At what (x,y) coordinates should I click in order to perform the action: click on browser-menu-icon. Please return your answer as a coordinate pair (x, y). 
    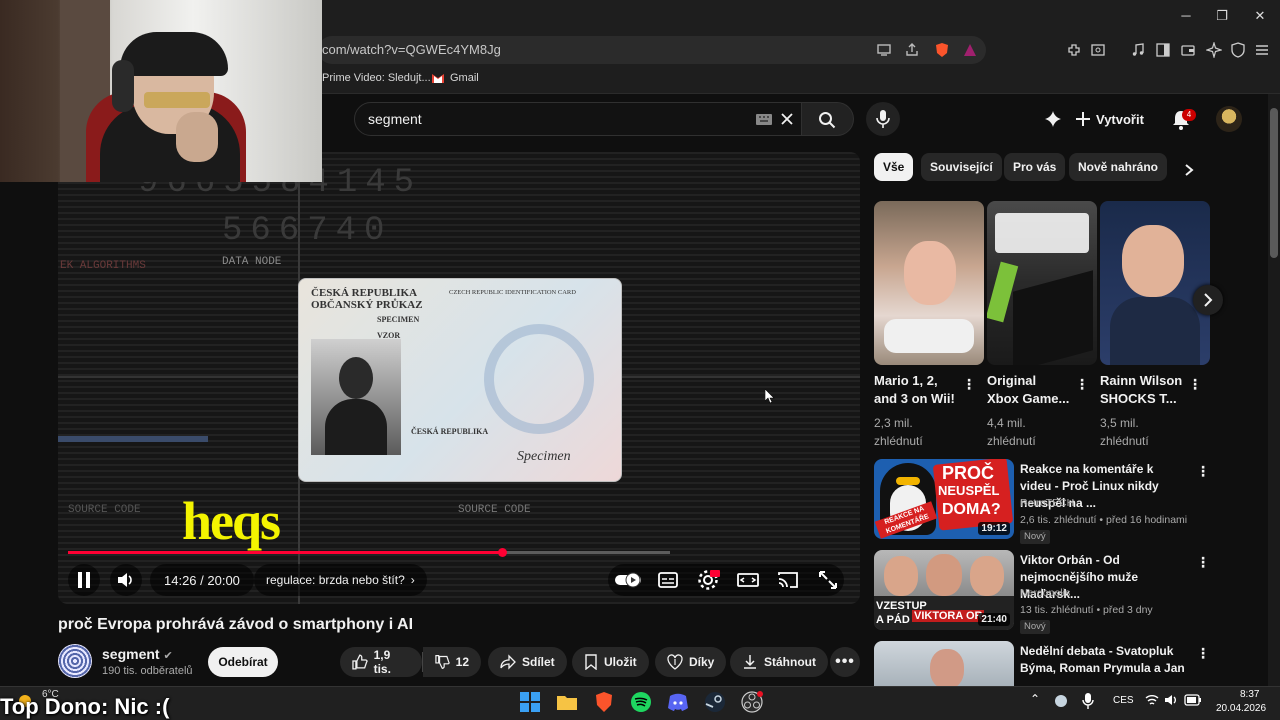
    Looking at the image, I should click on (1262, 50).